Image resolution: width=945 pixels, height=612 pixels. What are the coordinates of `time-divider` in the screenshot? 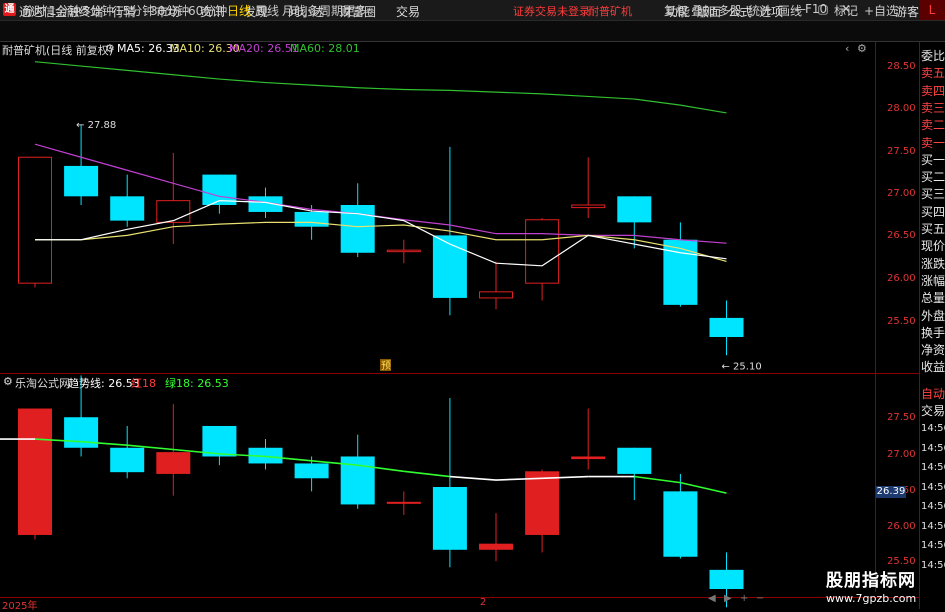 It's located at (459, 597).